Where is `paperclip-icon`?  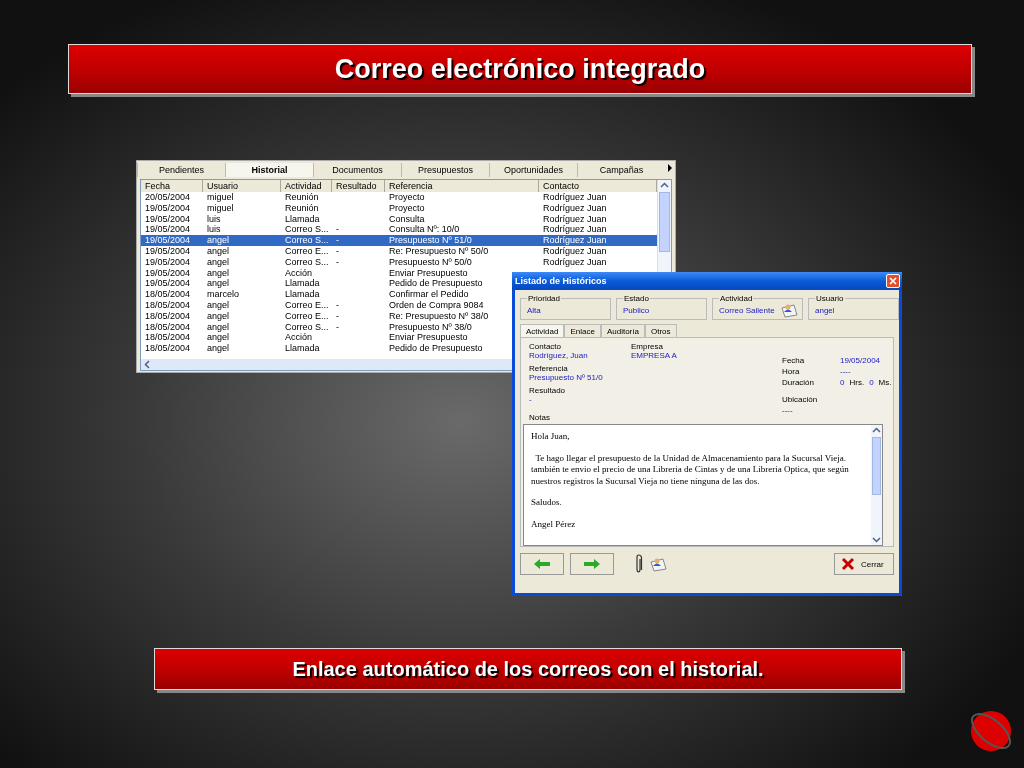
paperclip-icon is located at coordinates (638, 564).